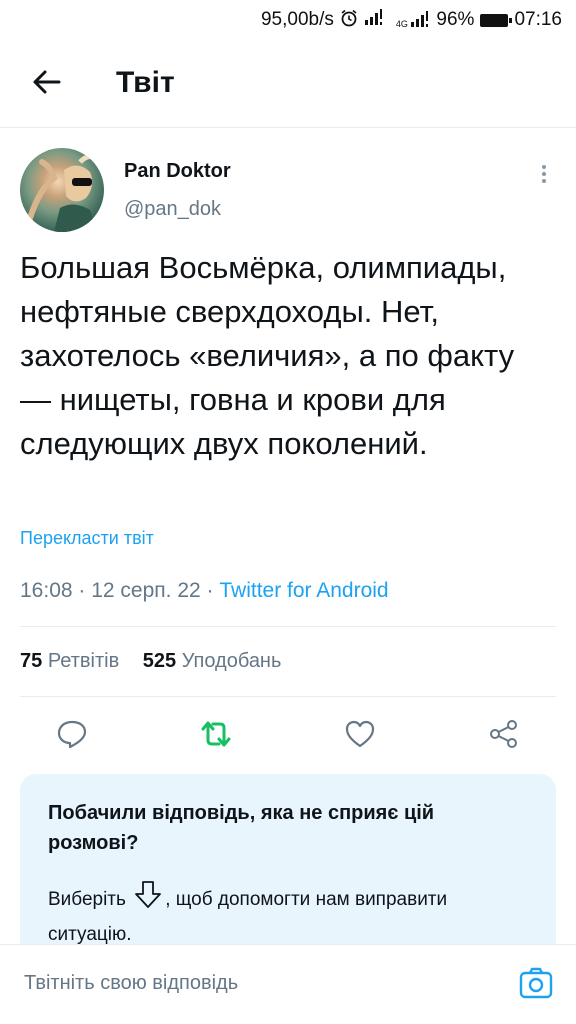 This screenshot has height=1024, width=576. What do you see at coordinates (46, 590) in the screenshot?
I see `tweet-time: 16:08` at bounding box center [46, 590].